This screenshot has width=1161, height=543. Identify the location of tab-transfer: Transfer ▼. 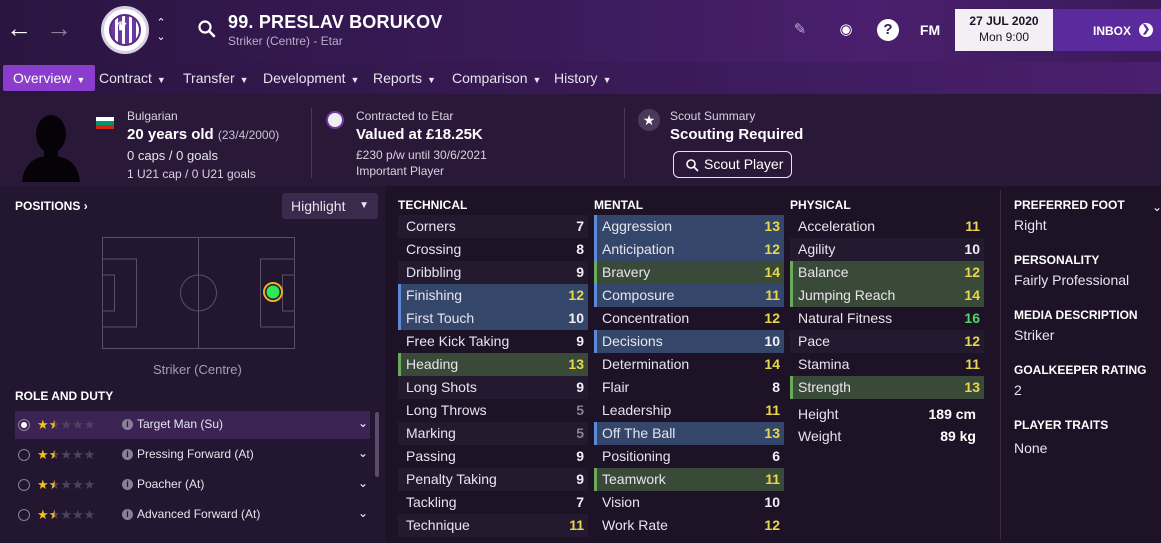
(216, 78).